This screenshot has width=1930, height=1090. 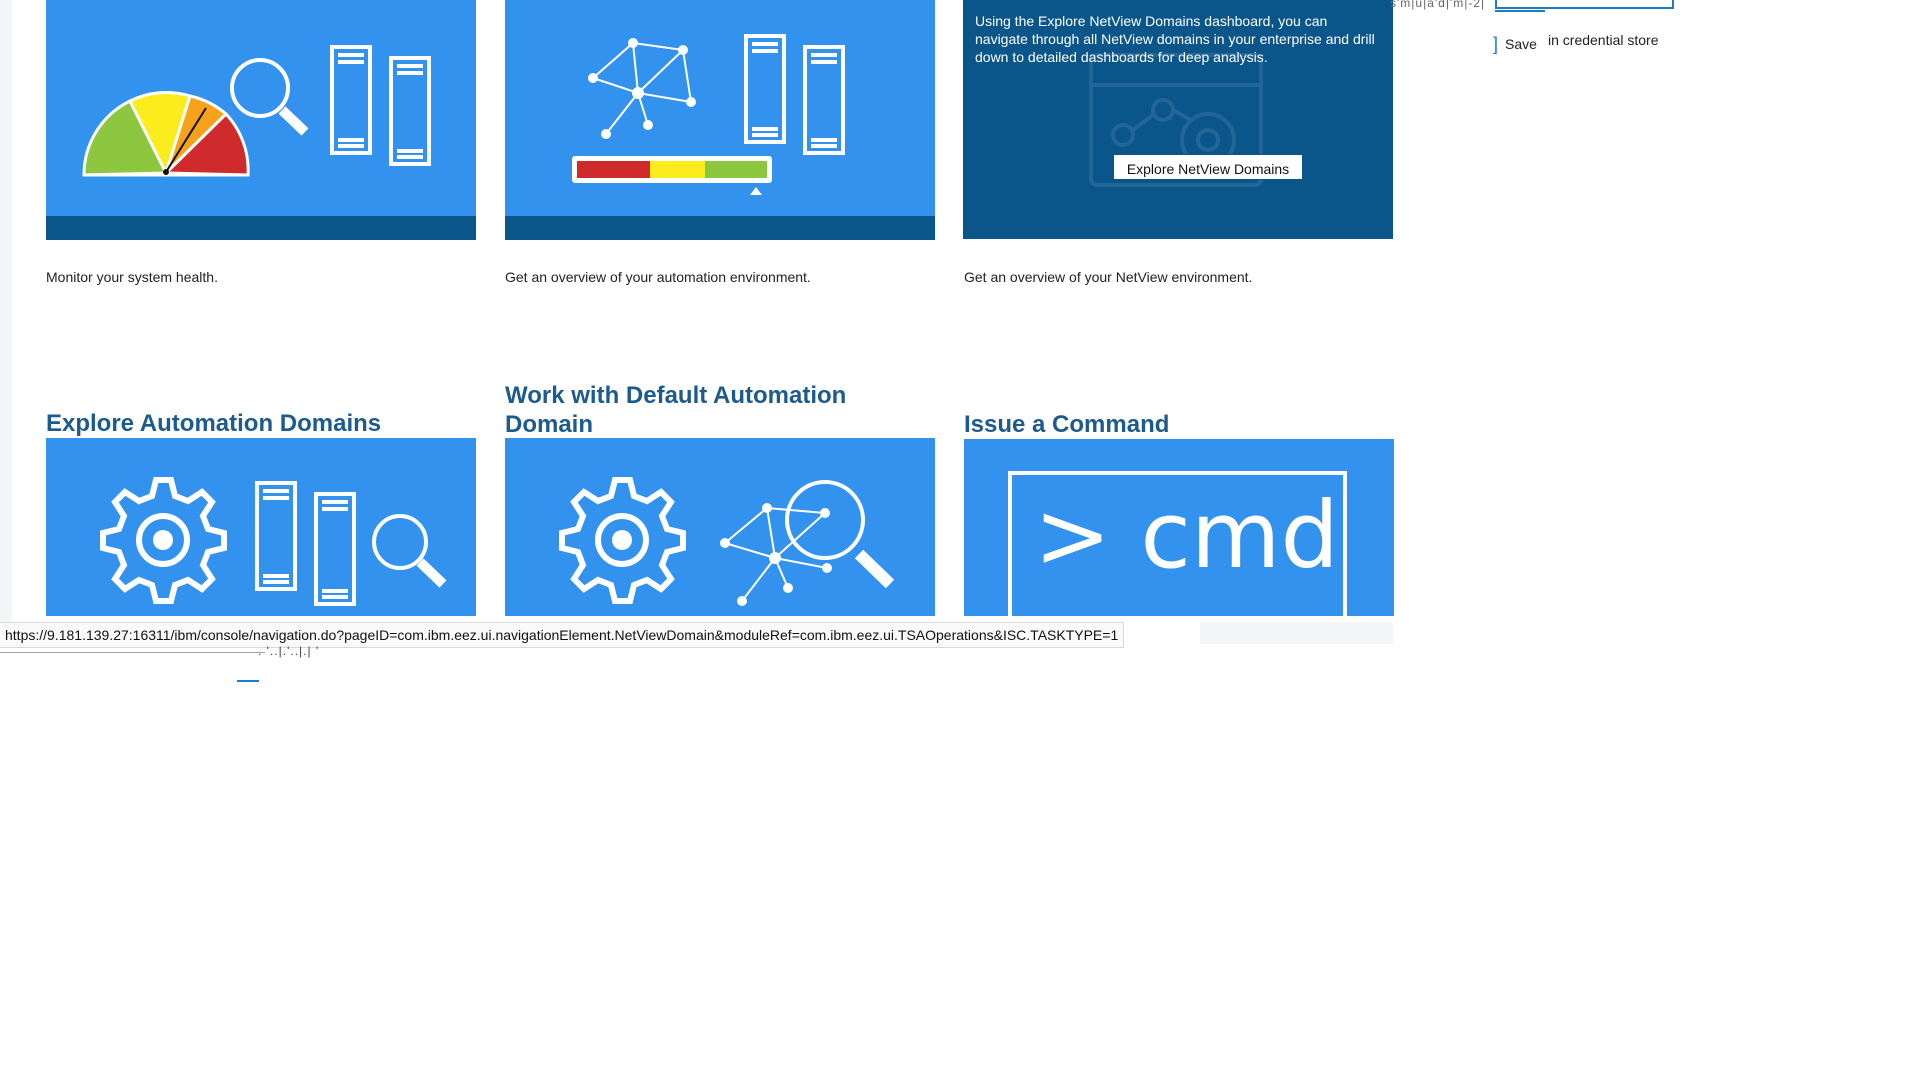 I want to click on issue-command-tile: > cmd, so click(x=1179, y=527).